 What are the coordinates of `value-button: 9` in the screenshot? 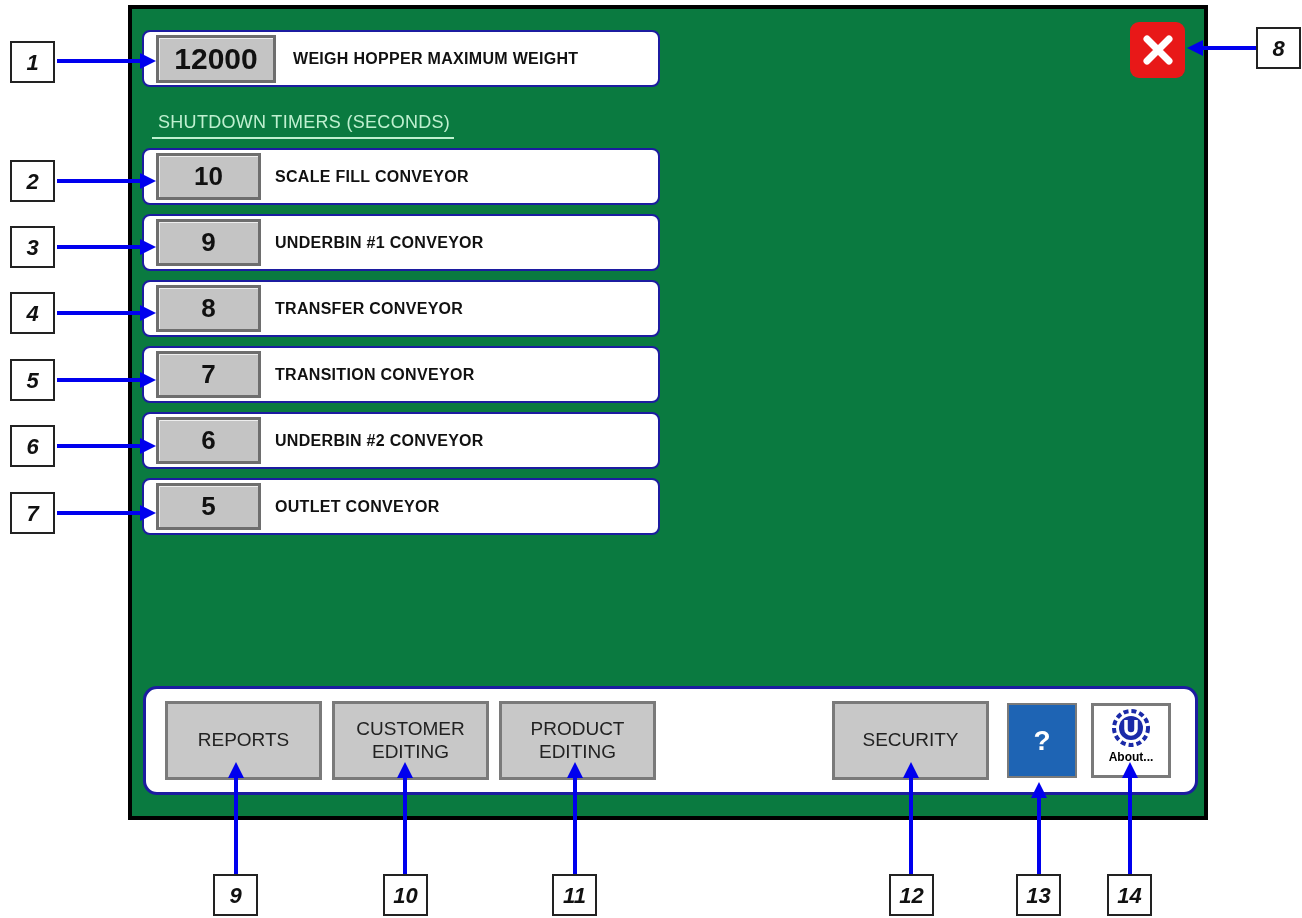 It's located at (208, 242).